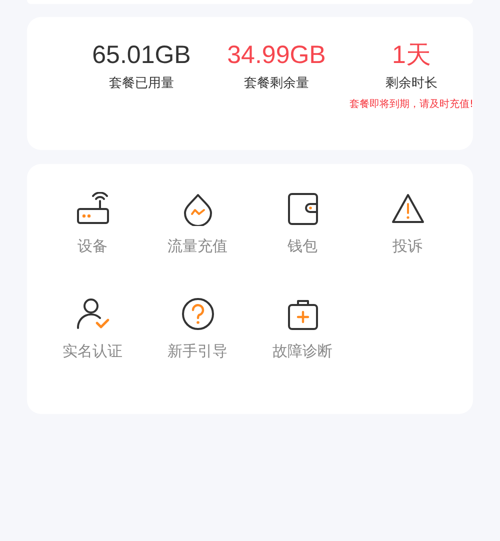 This screenshot has height=541, width=500. Describe the element at coordinates (276, 83) in the screenshot. I see `stat-label: 套餐剩余量` at that location.